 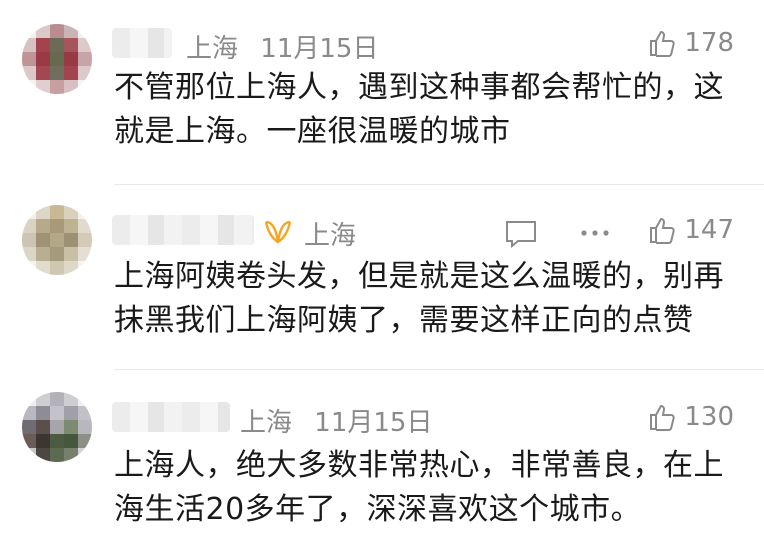 I want to click on comment-line: 就是上海。一座很温暖的城市, so click(x=312, y=131).